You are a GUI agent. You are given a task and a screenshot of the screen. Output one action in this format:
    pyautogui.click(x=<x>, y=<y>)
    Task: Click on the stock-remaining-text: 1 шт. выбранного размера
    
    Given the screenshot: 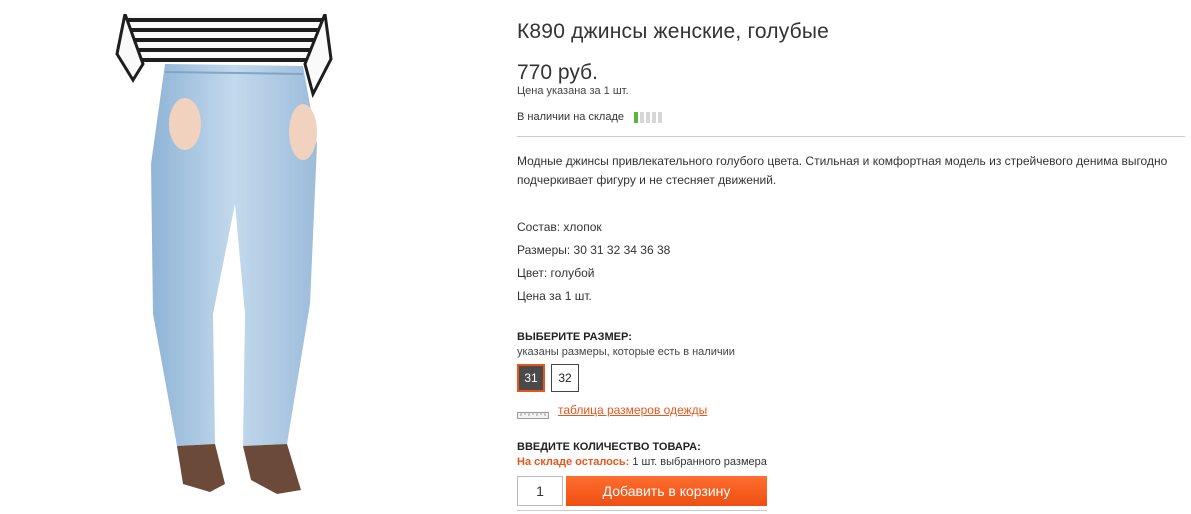 What is the action you would take?
    pyautogui.click(x=699, y=462)
    